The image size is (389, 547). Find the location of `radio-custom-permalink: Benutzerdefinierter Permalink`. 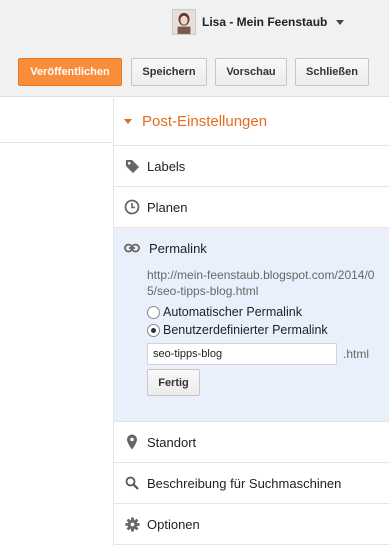

radio-custom-permalink: Benutzerdefinierter Permalink is located at coordinates (268, 330).